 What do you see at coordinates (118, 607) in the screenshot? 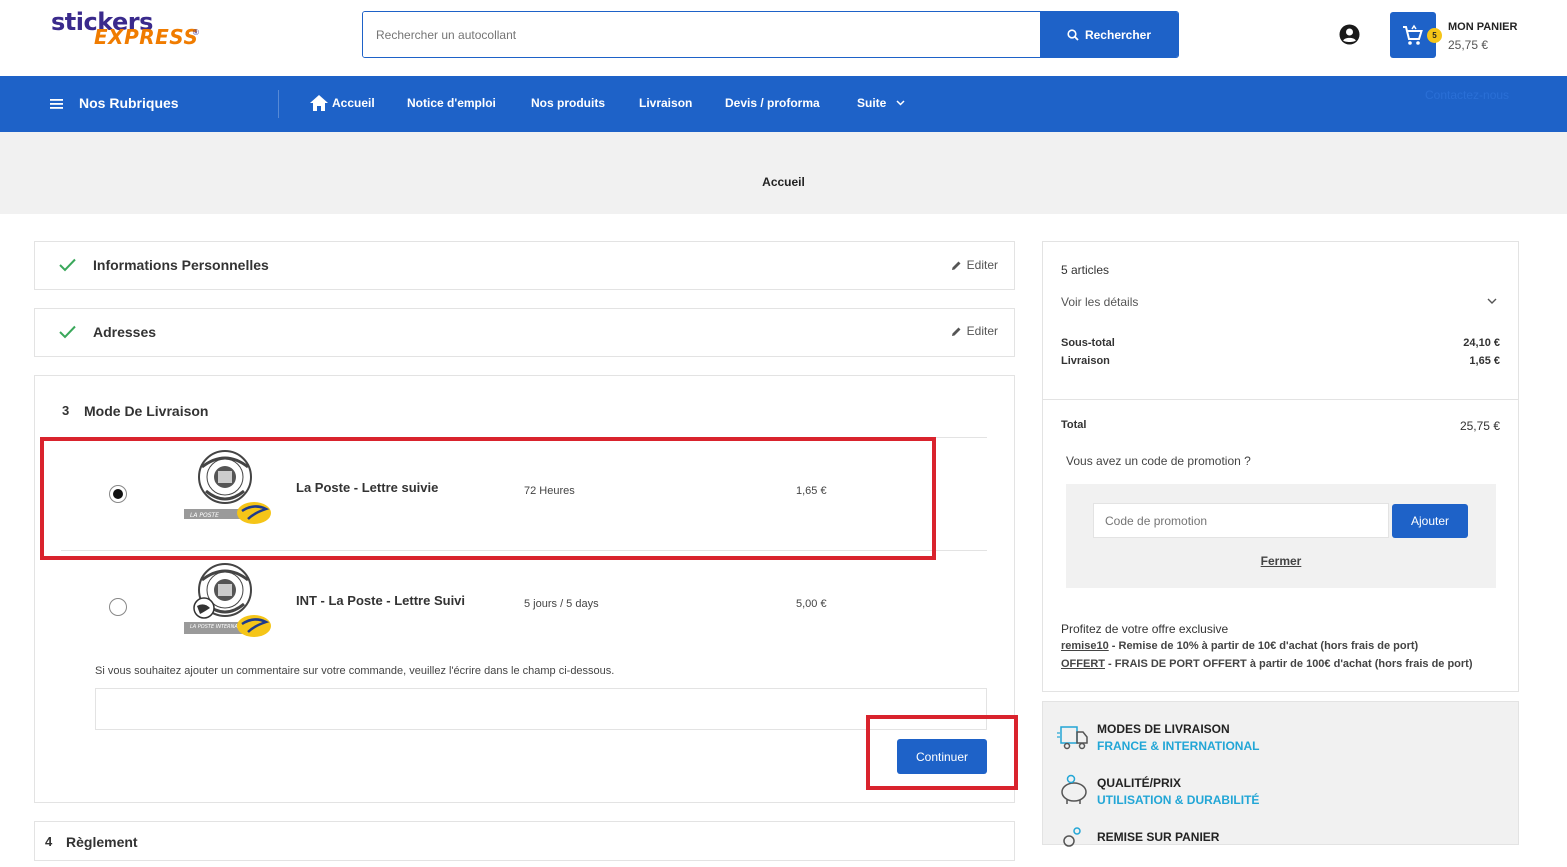
I see `delivery-radio-unselected` at bounding box center [118, 607].